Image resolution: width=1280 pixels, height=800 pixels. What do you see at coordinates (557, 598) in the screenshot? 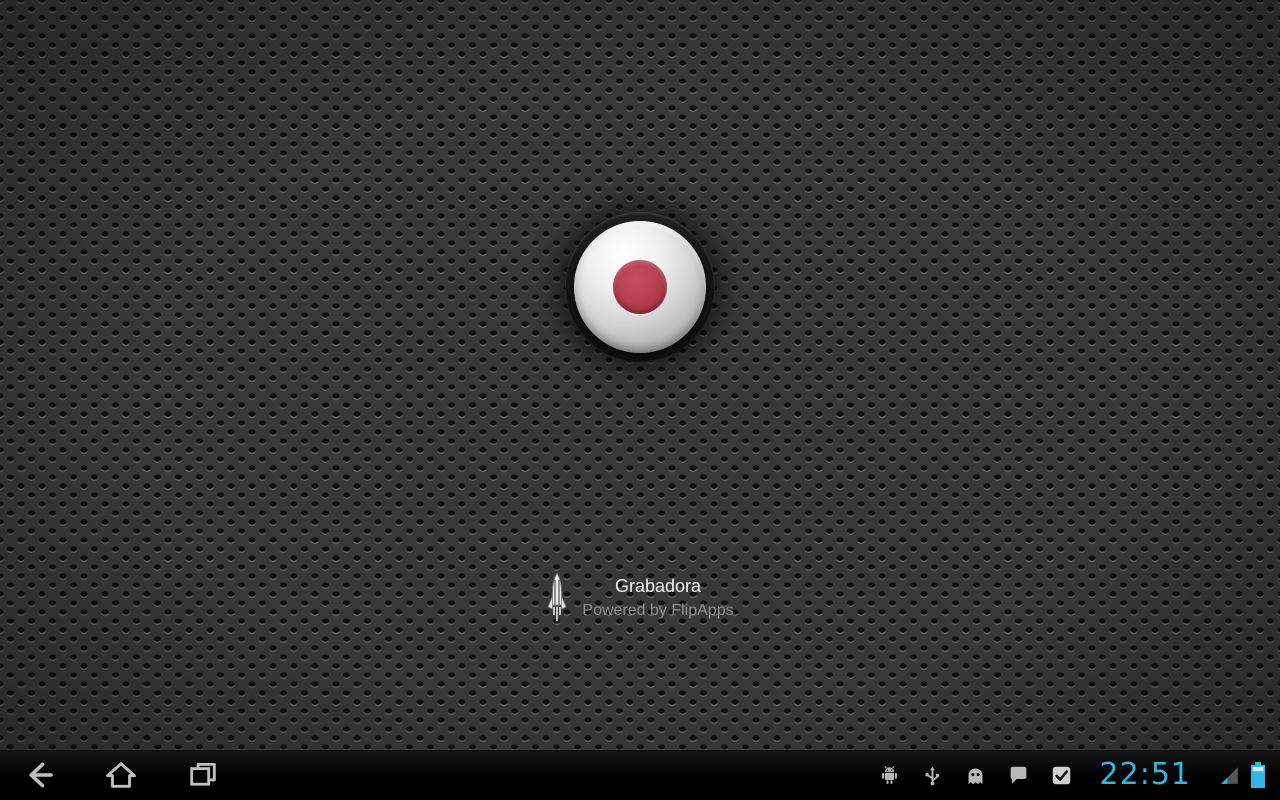
I see `rocket-logo-icon` at bounding box center [557, 598].